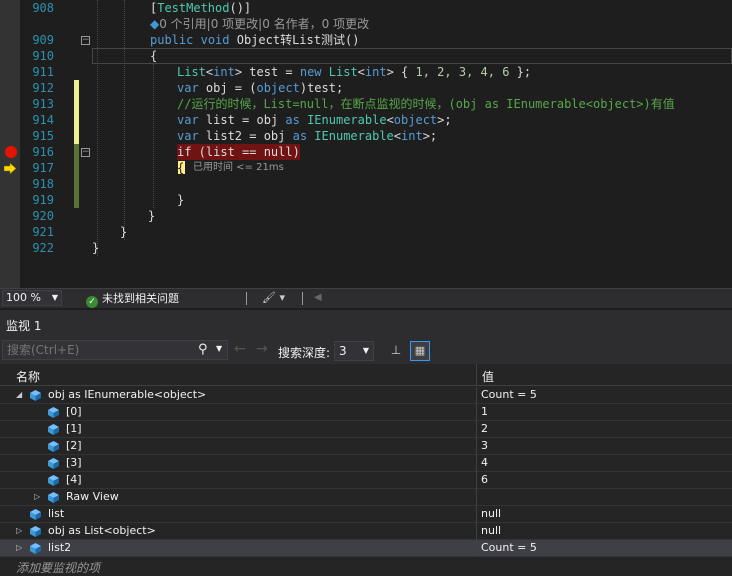 The height and width of the screenshot is (576, 732). What do you see at coordinates (43, 72) in the screenshot?
I see `line-number: 911` at bounding box center [43, 72].